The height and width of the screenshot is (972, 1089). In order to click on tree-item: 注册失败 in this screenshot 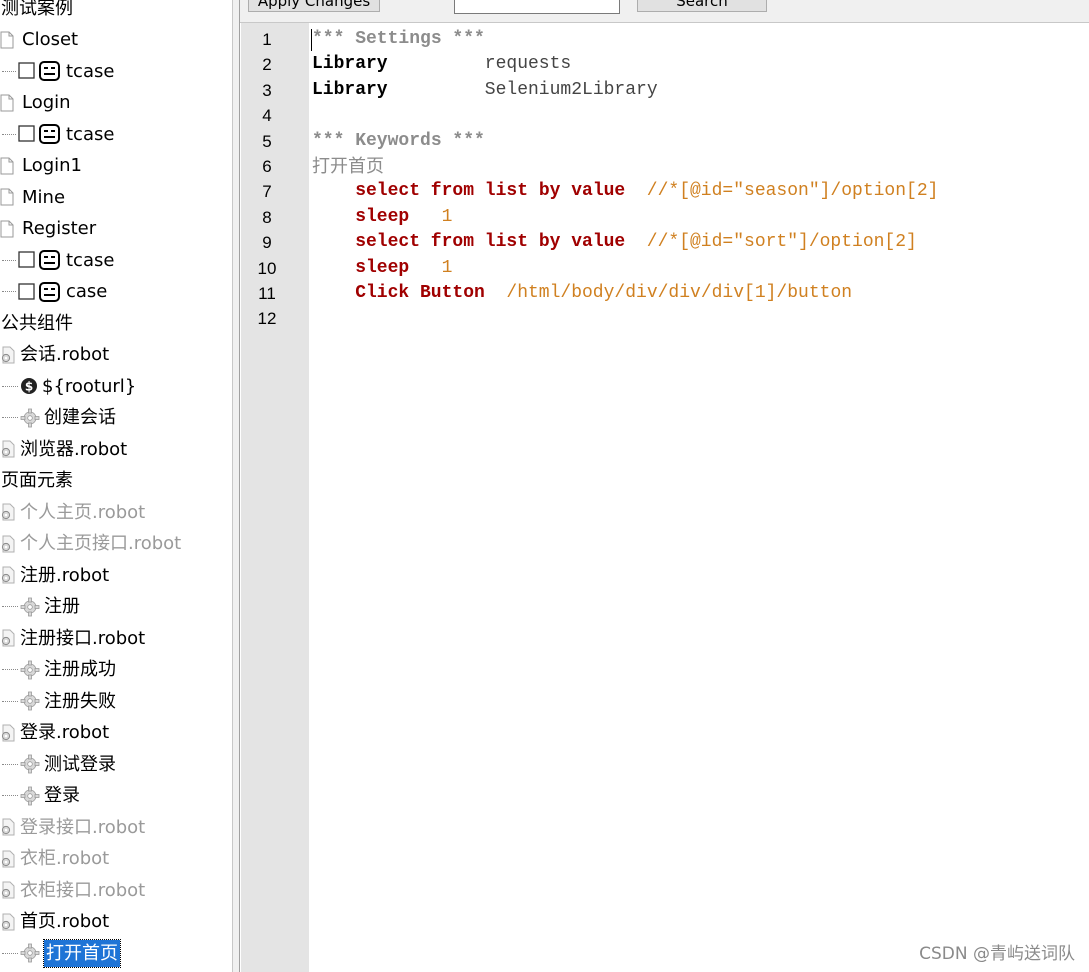, I will do `click(58, 700)`.